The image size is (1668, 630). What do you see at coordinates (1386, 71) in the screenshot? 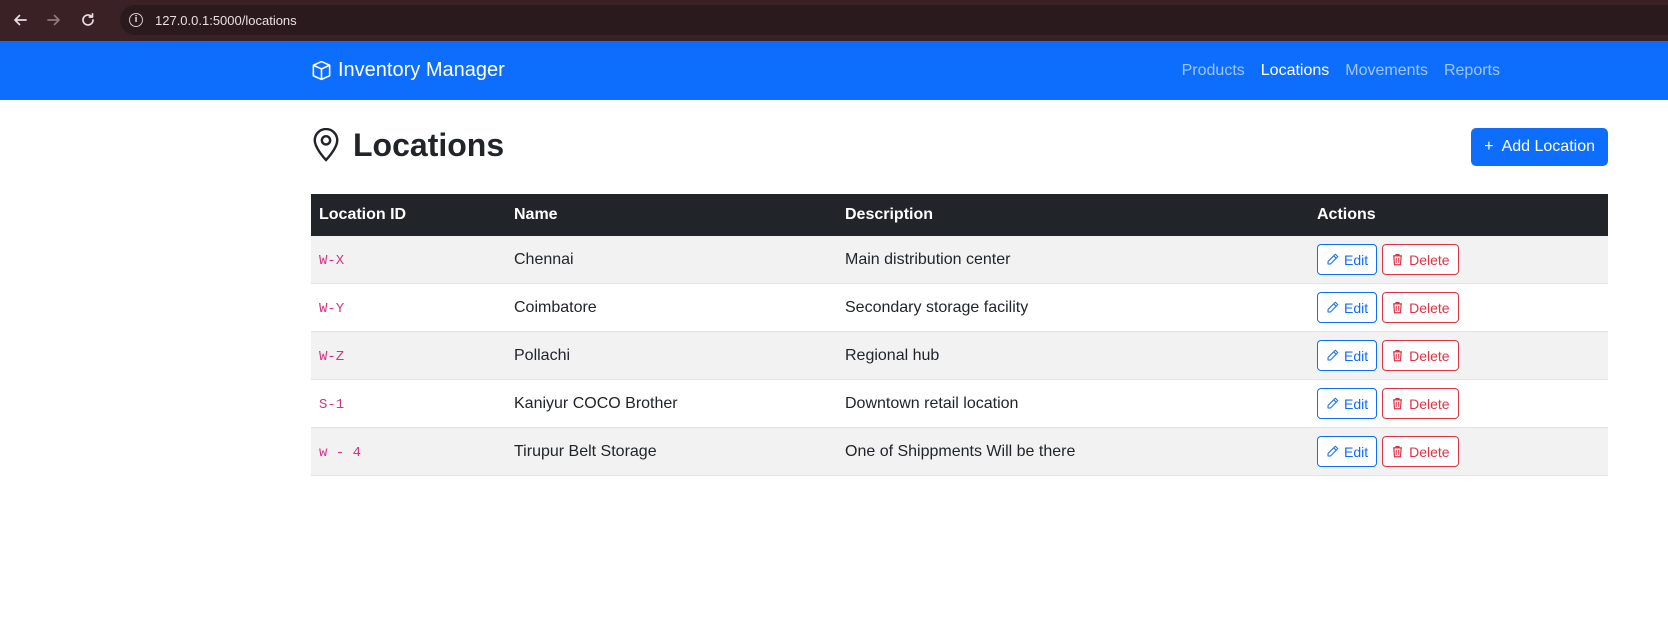
I see `nav-link-movements: Movements` at bounding box center [1386, 71].